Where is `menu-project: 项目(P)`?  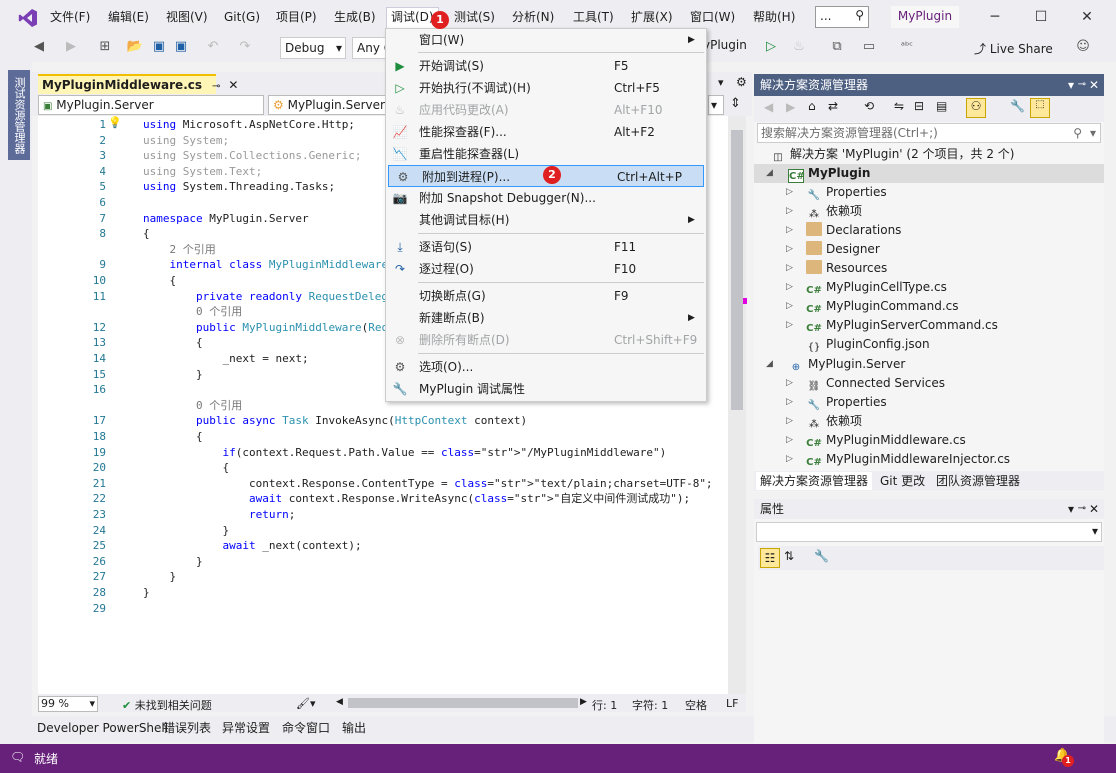 menu-project: 项目(P) is located at coordinates (296, 18).